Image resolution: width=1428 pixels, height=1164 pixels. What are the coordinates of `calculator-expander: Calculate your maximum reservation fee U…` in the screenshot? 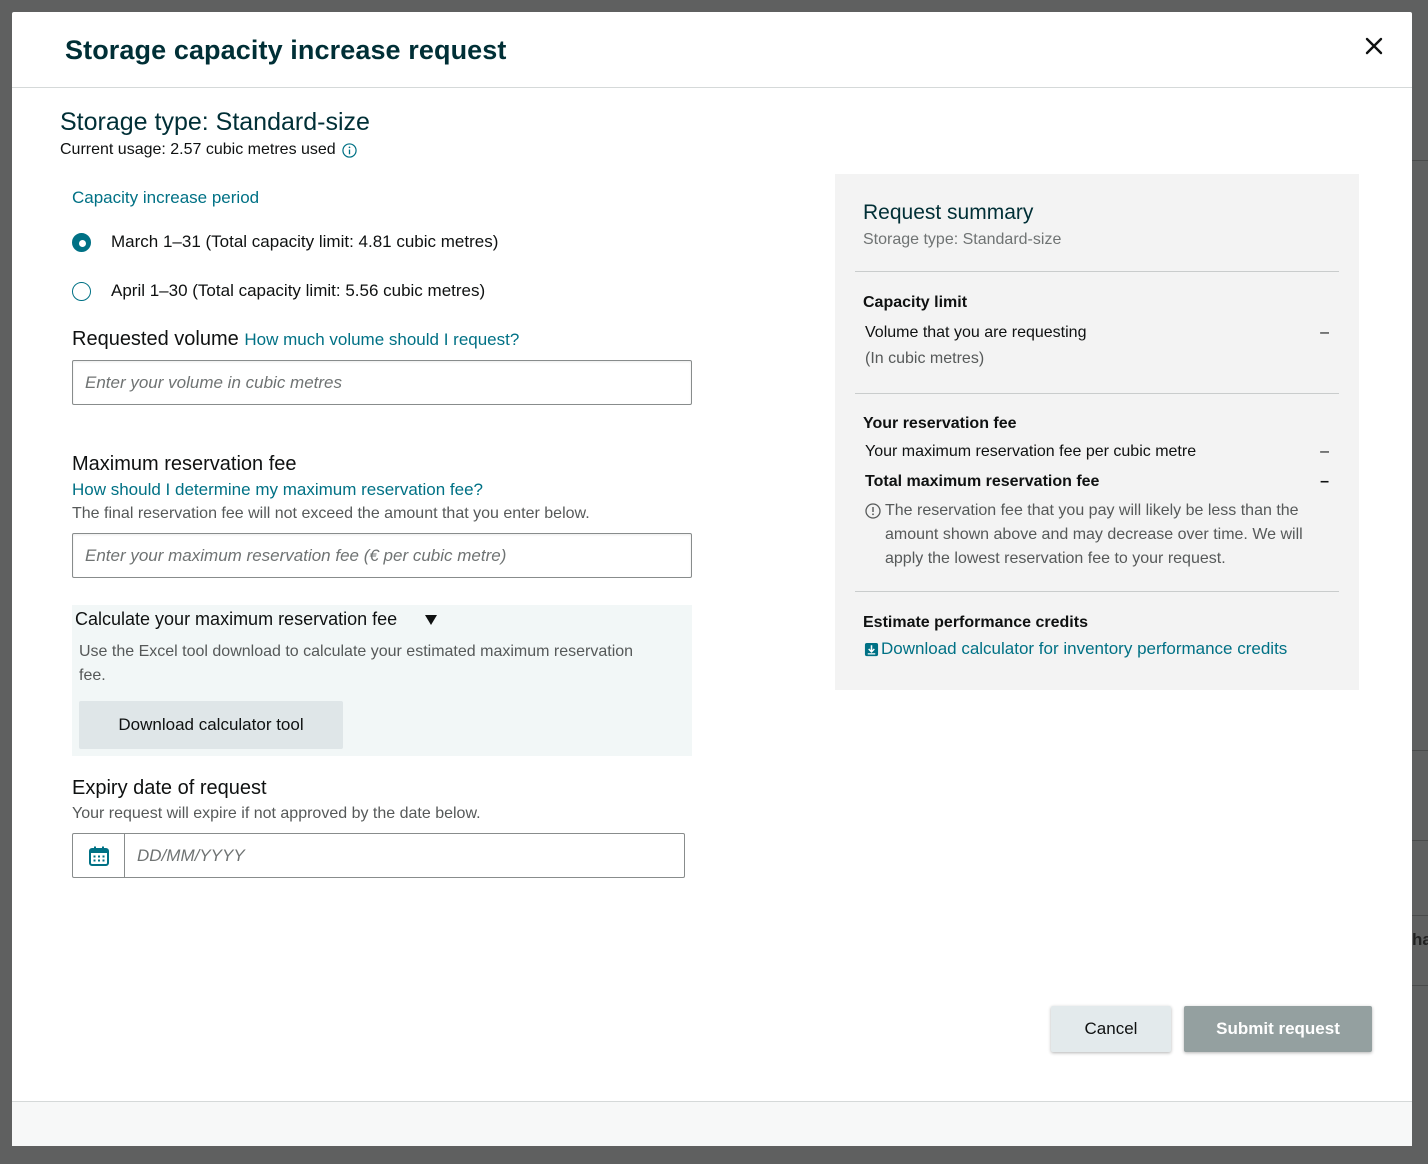 It's located at (382, 680).